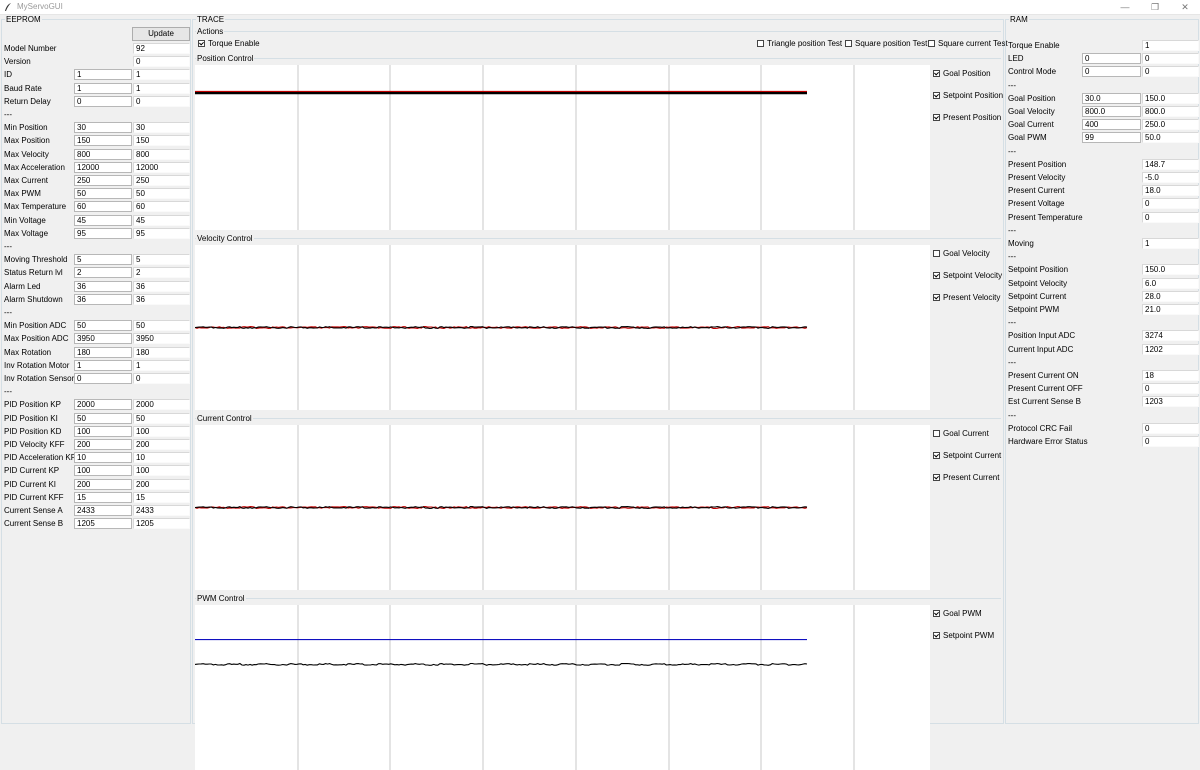 The image size is (1200, 770). I want to click on param-input: 15, so click(103, 497).